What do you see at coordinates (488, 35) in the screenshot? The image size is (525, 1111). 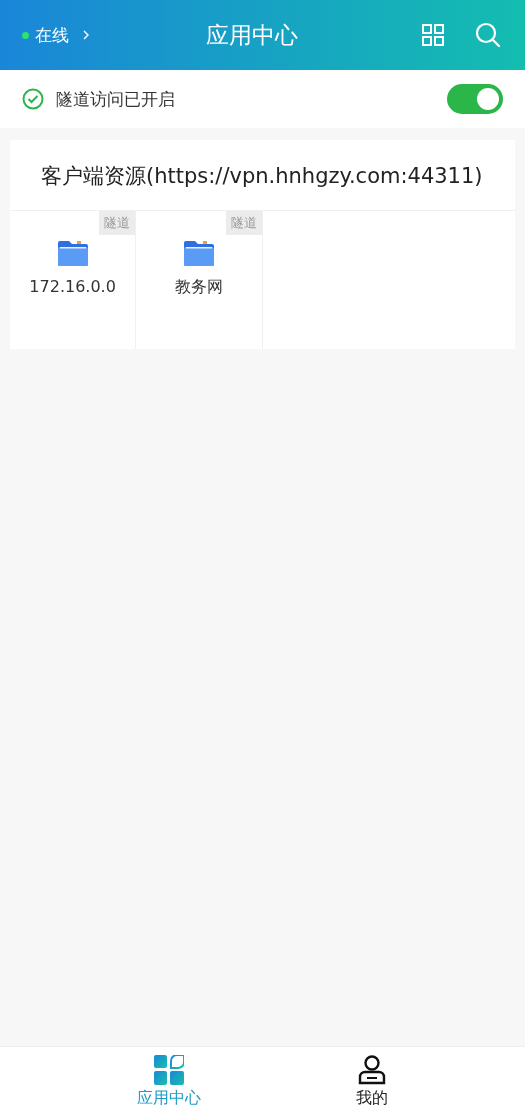 I see `search-icon` at bounding box center [488, 35].